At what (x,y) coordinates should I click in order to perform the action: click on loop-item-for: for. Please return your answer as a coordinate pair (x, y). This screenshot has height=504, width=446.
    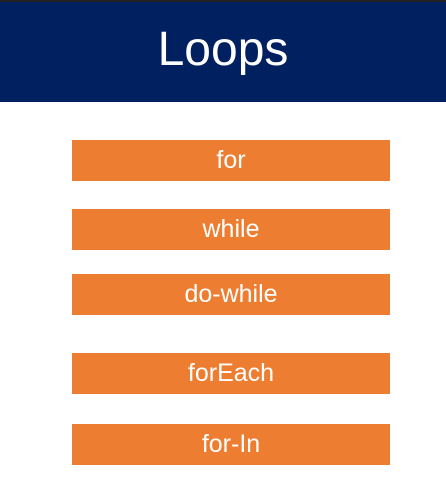
    Looking at the image, I should click on (231, 160).